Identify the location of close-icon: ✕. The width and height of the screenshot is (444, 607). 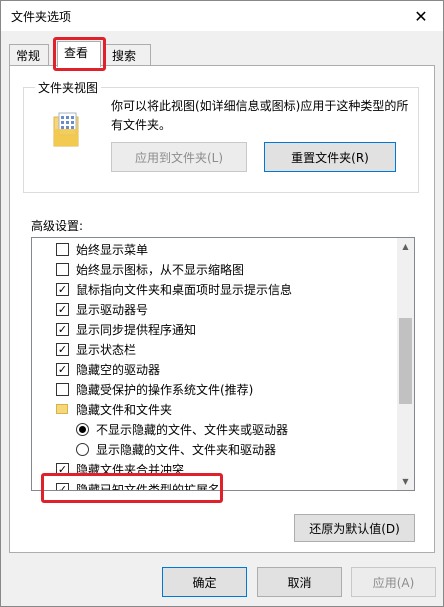
(421, 16).